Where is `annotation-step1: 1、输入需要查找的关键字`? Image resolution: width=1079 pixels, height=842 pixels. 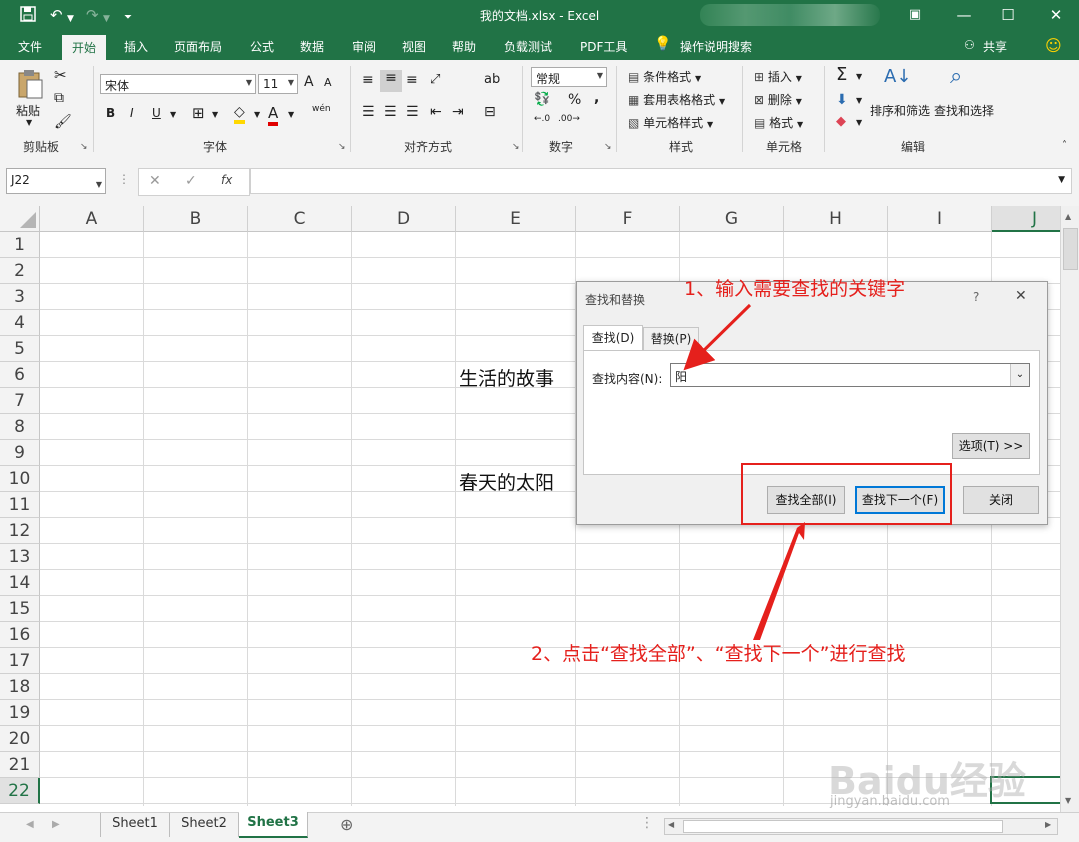
annotation-step1: 1、输入需要查找的关键字 is located at coordinates (795, 289).